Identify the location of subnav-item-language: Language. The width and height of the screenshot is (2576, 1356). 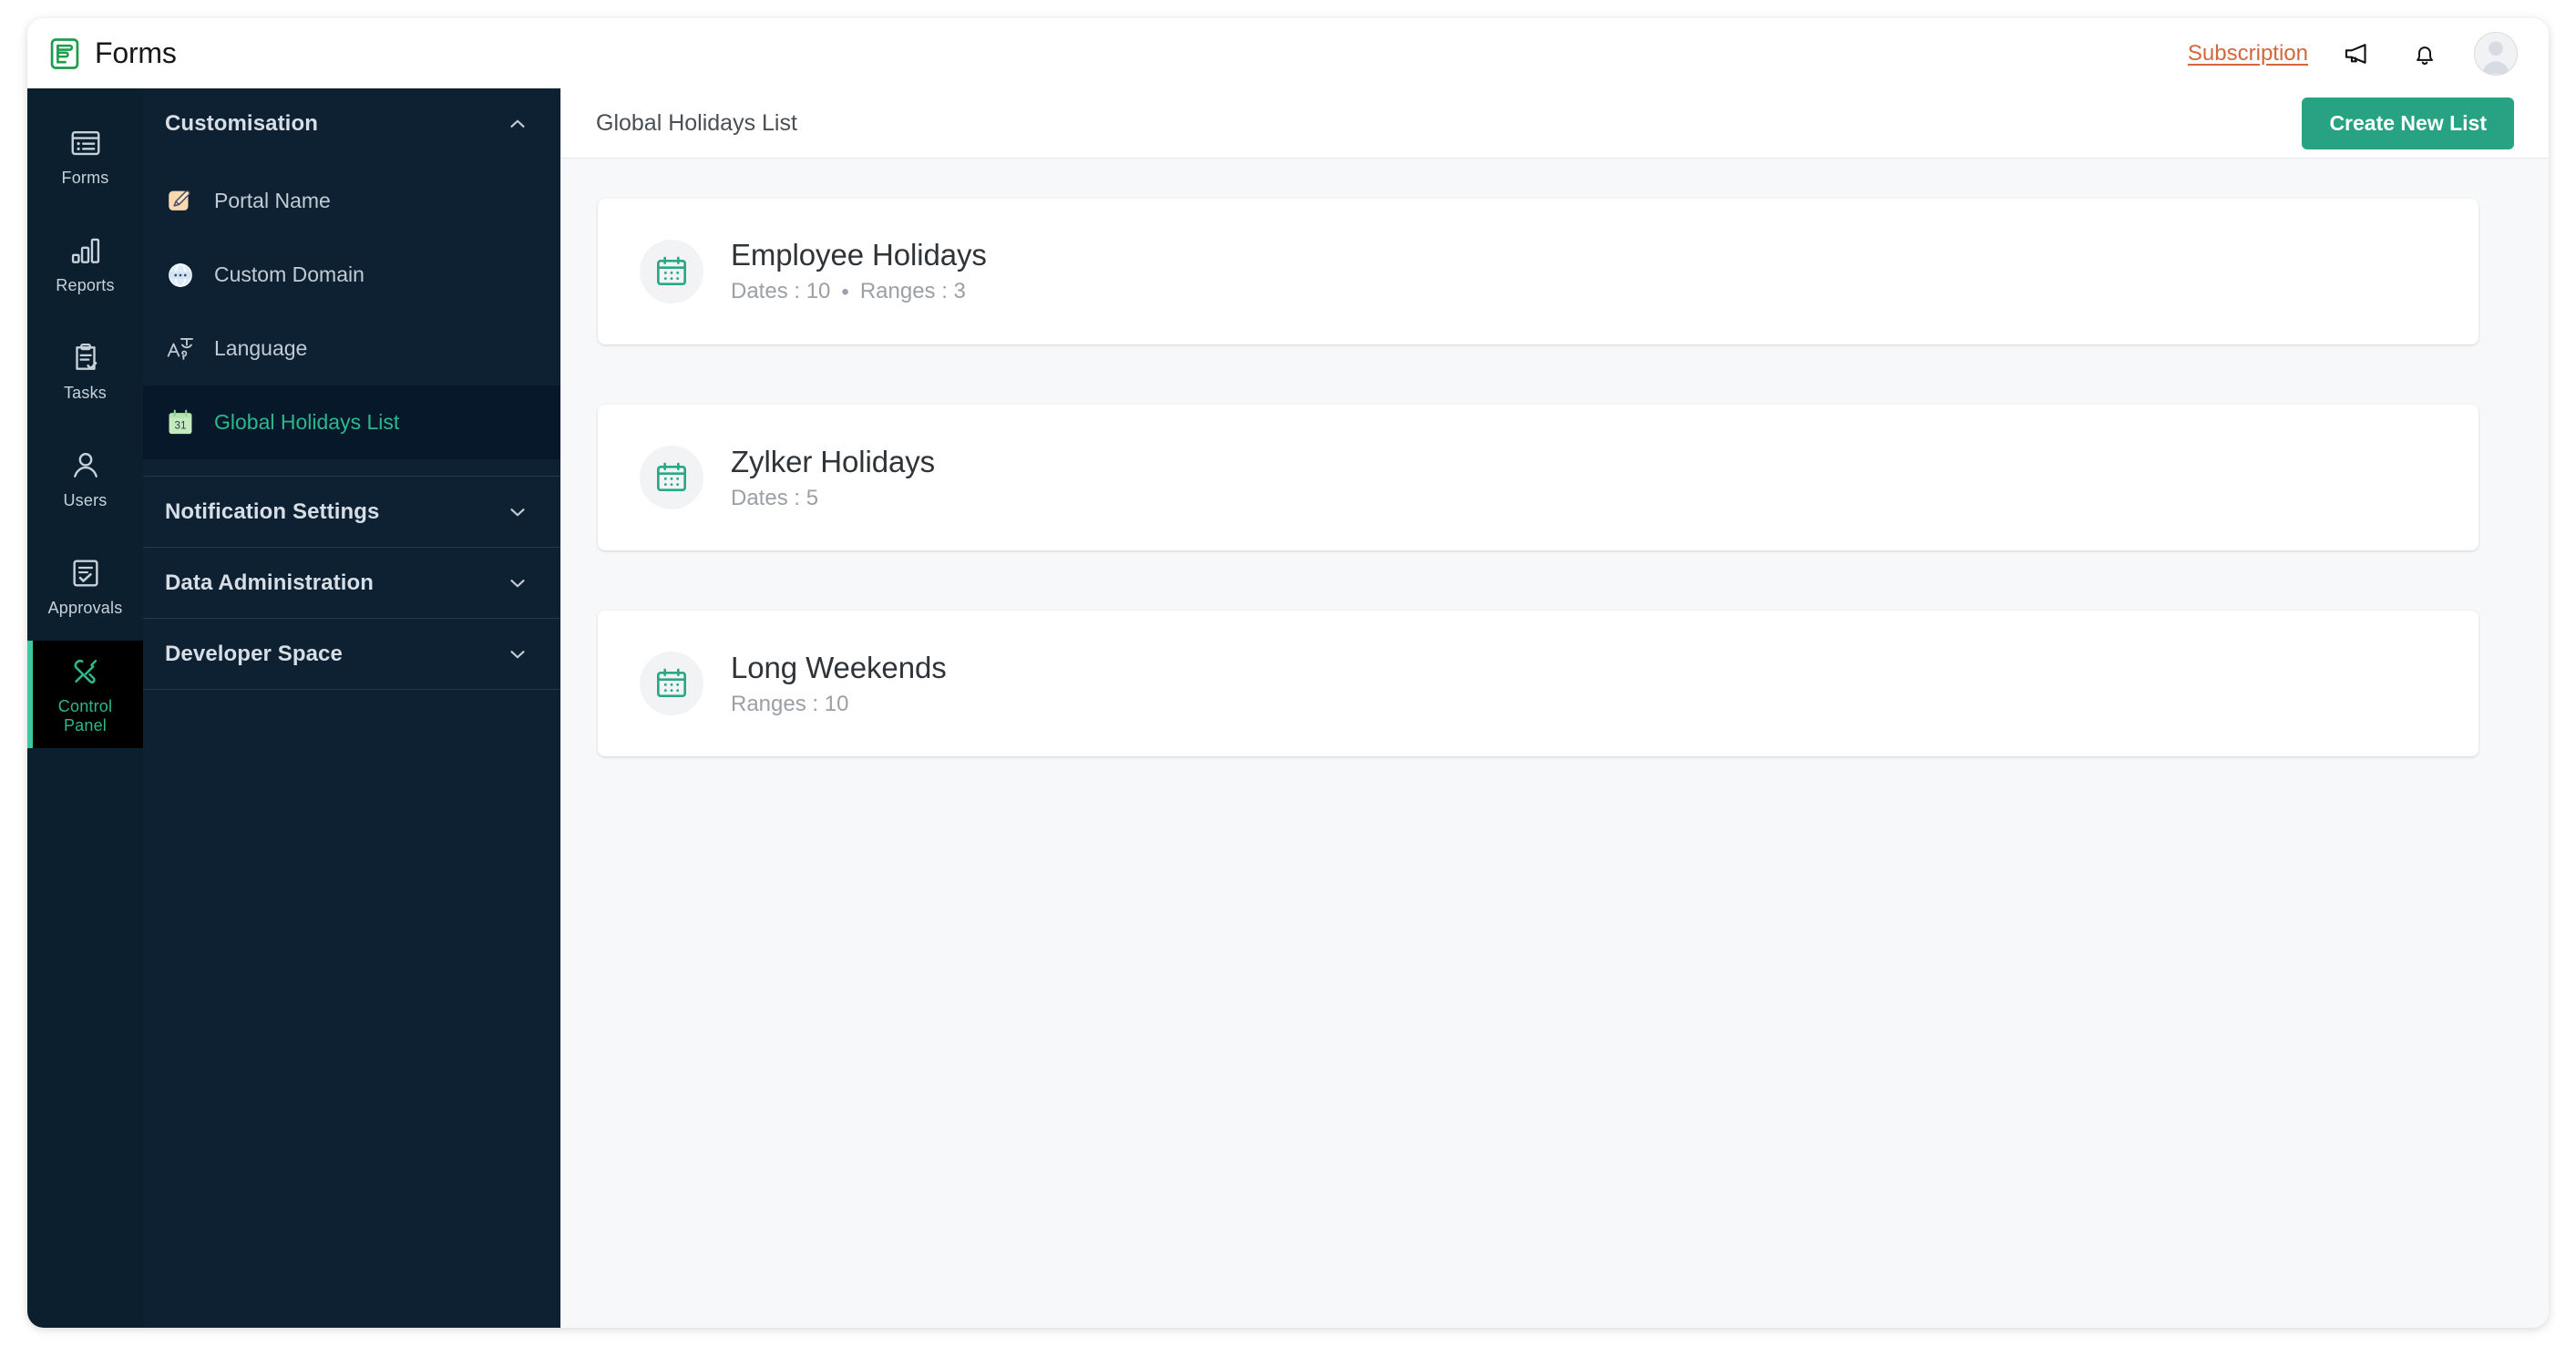
(351, 348).